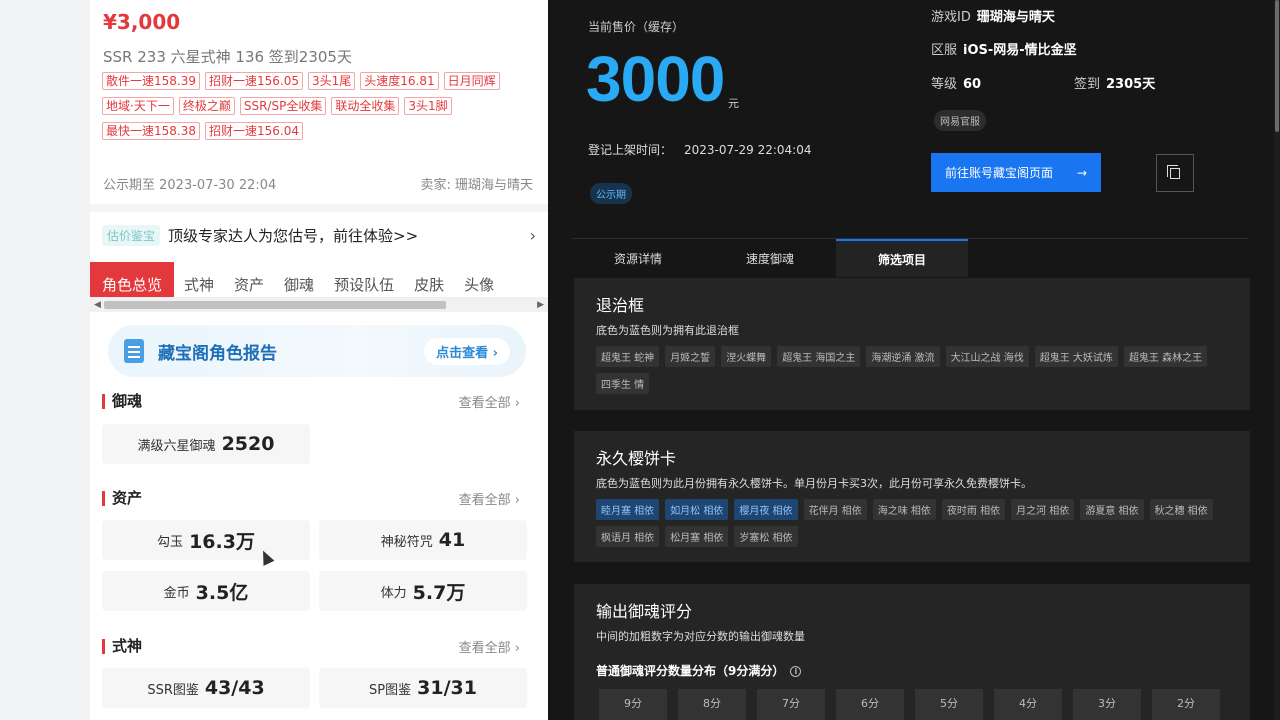 This screenshot has width=1280, height=720. Describe the element at coordinates (97, 305) in the screenshot. I see `scroll-left-icon: ◀` at that location.